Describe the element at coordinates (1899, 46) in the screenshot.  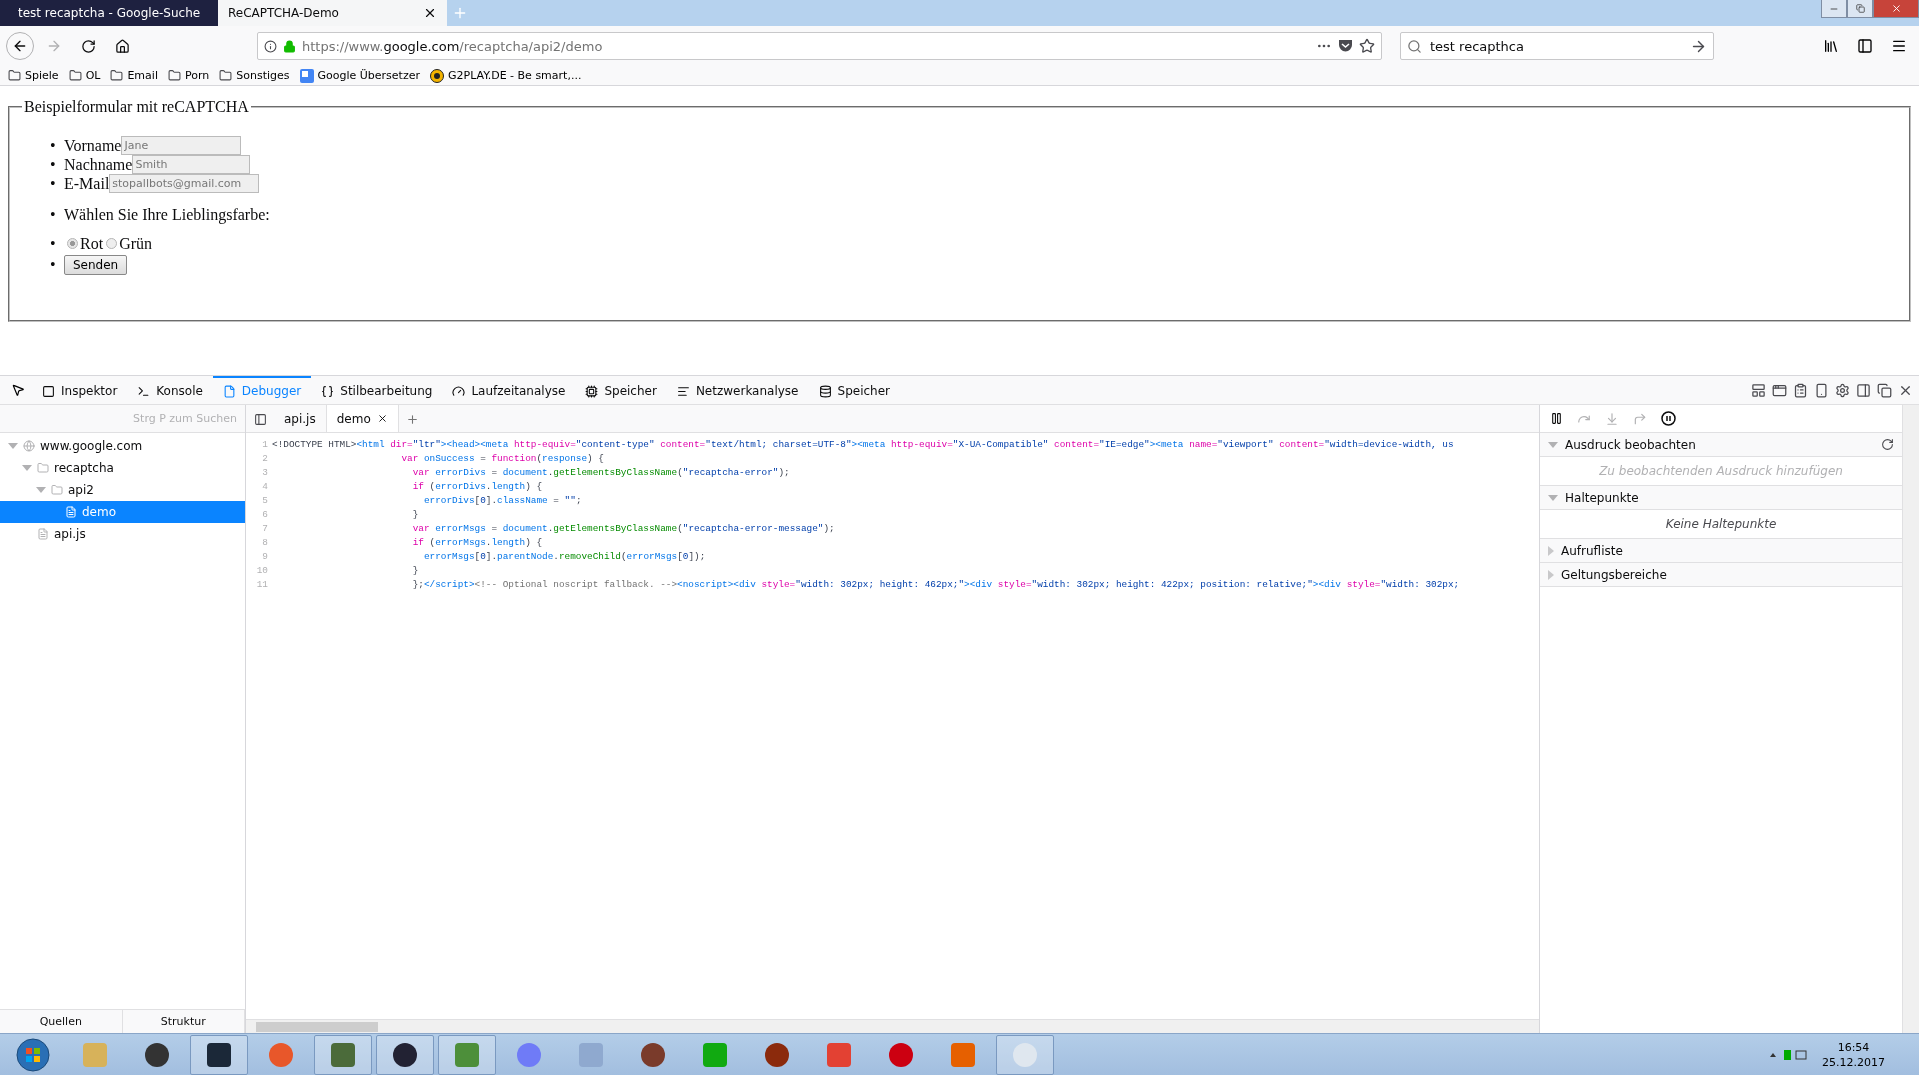
I see `menu-icon` at that location.